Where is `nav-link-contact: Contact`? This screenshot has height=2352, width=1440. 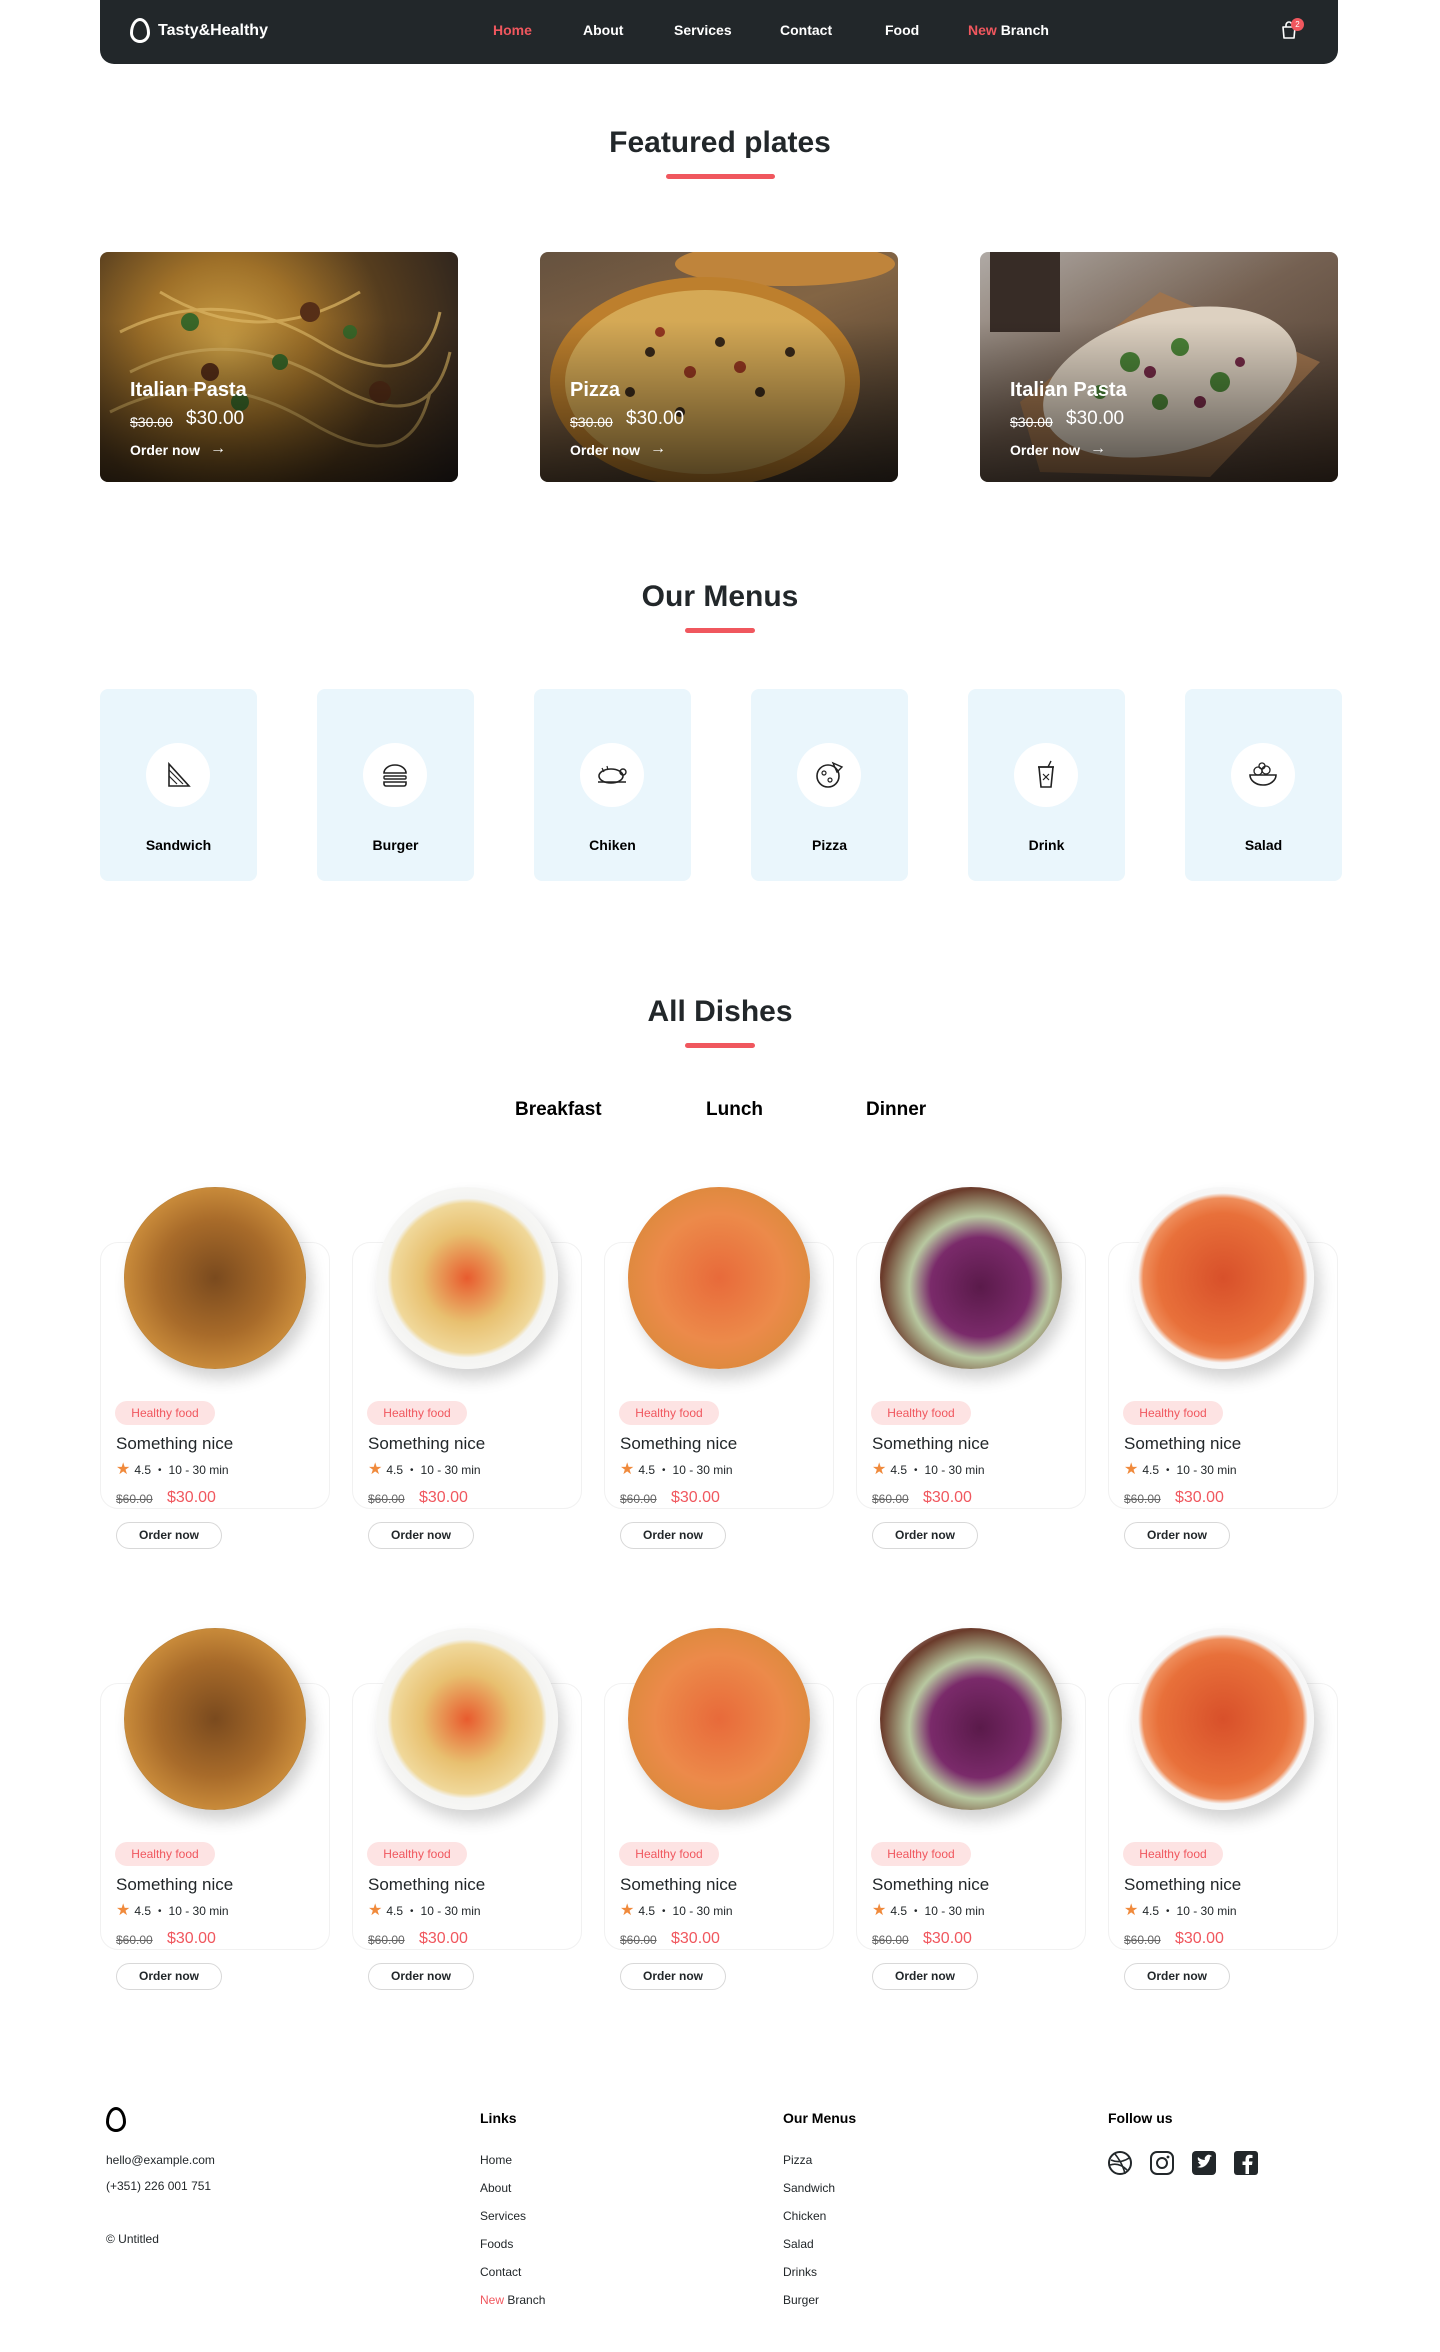 nav-link-contact: Contact is located at coordinates (806, 30).